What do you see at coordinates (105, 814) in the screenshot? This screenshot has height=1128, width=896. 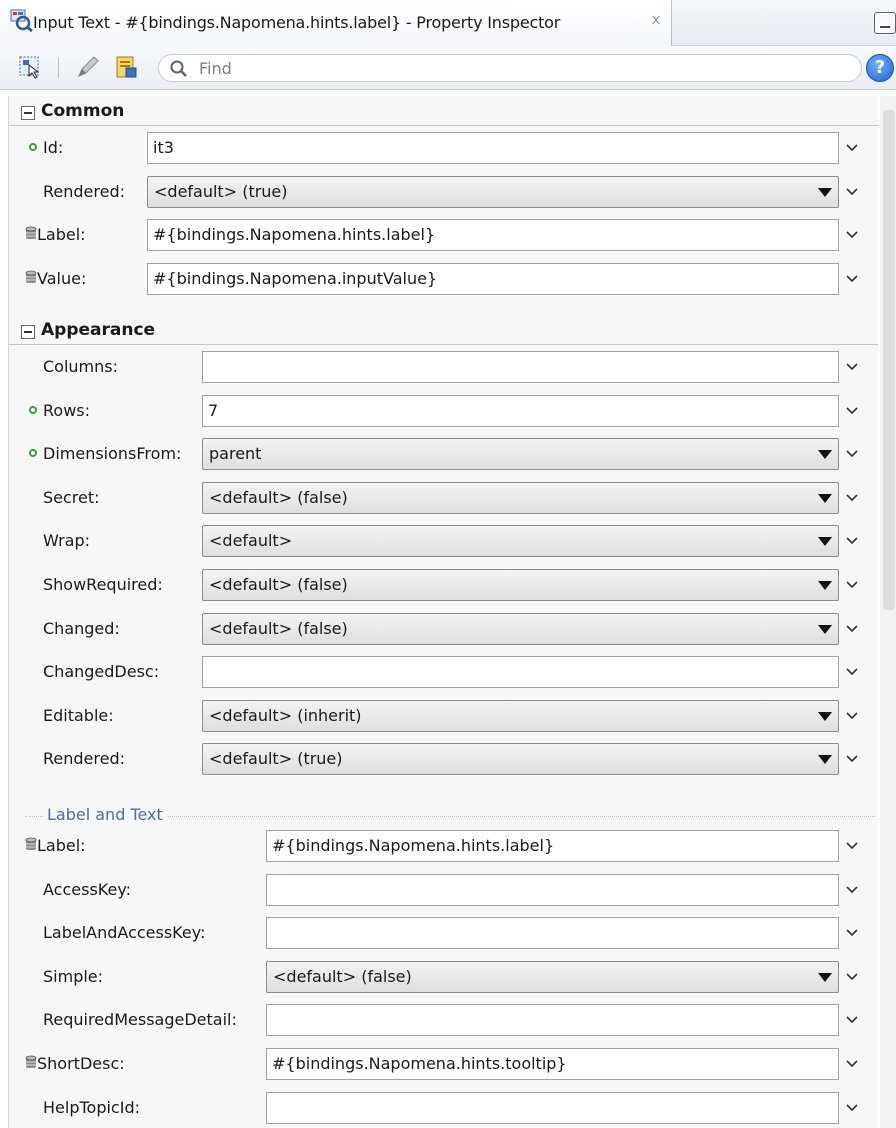 I see `subsection-title: Label and Text` at bounding box center [105, 814].